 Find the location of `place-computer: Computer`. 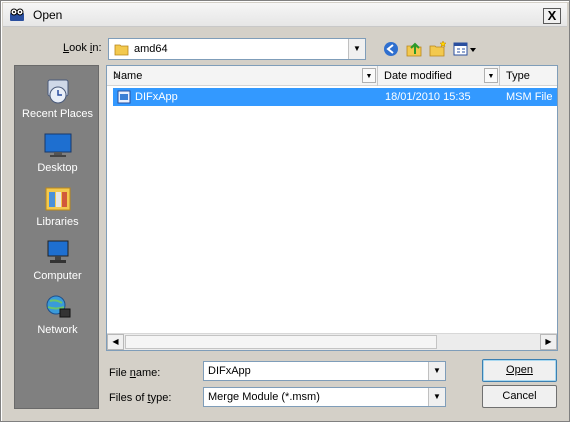

place-computer: Computer is located at coordinates (57, 260).